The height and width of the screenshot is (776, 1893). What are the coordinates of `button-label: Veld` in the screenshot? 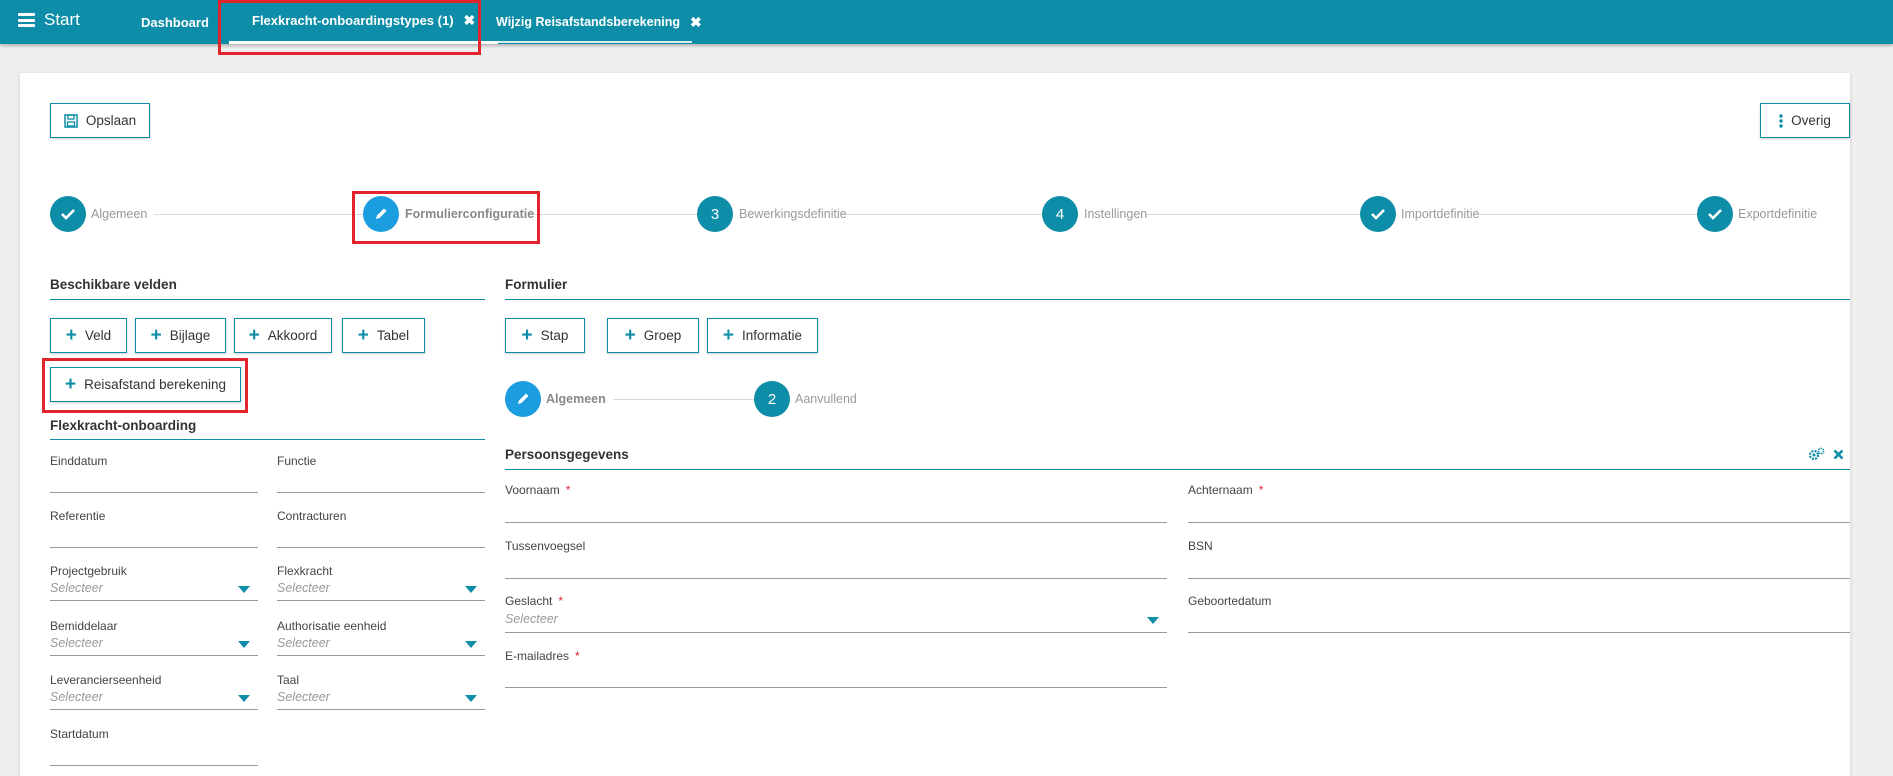 It's located at (98, 335).